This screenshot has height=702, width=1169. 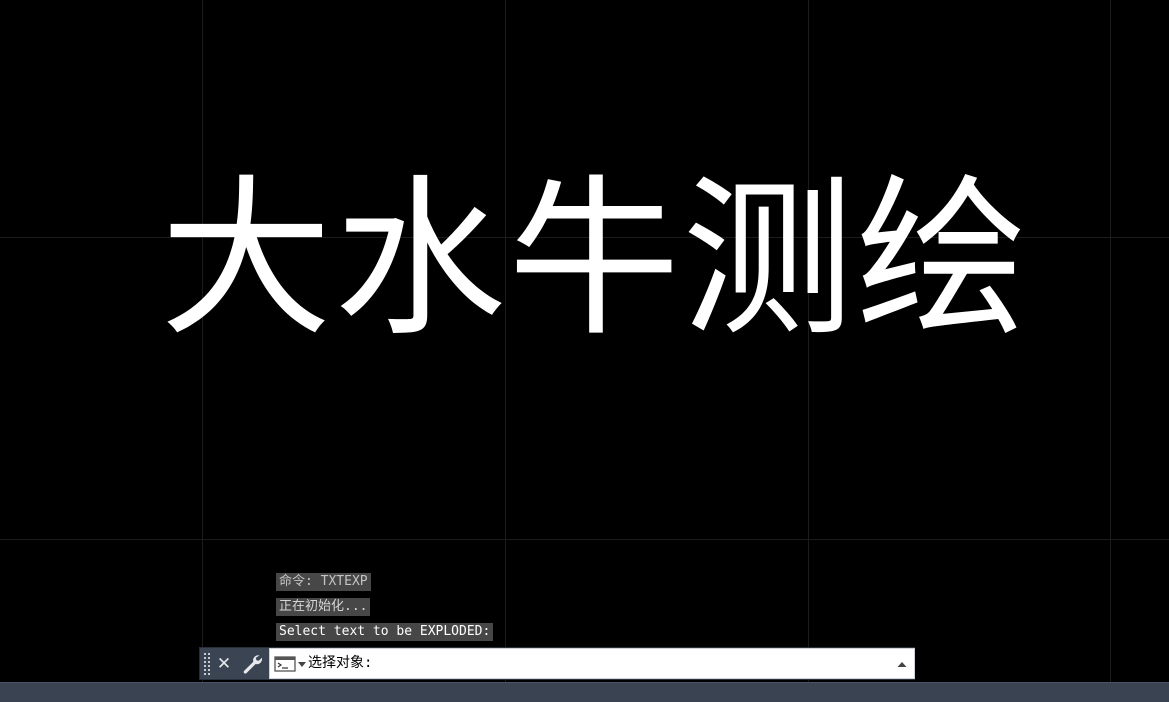 I want to click on close-icon: ✕, so click(x=224, y=664).